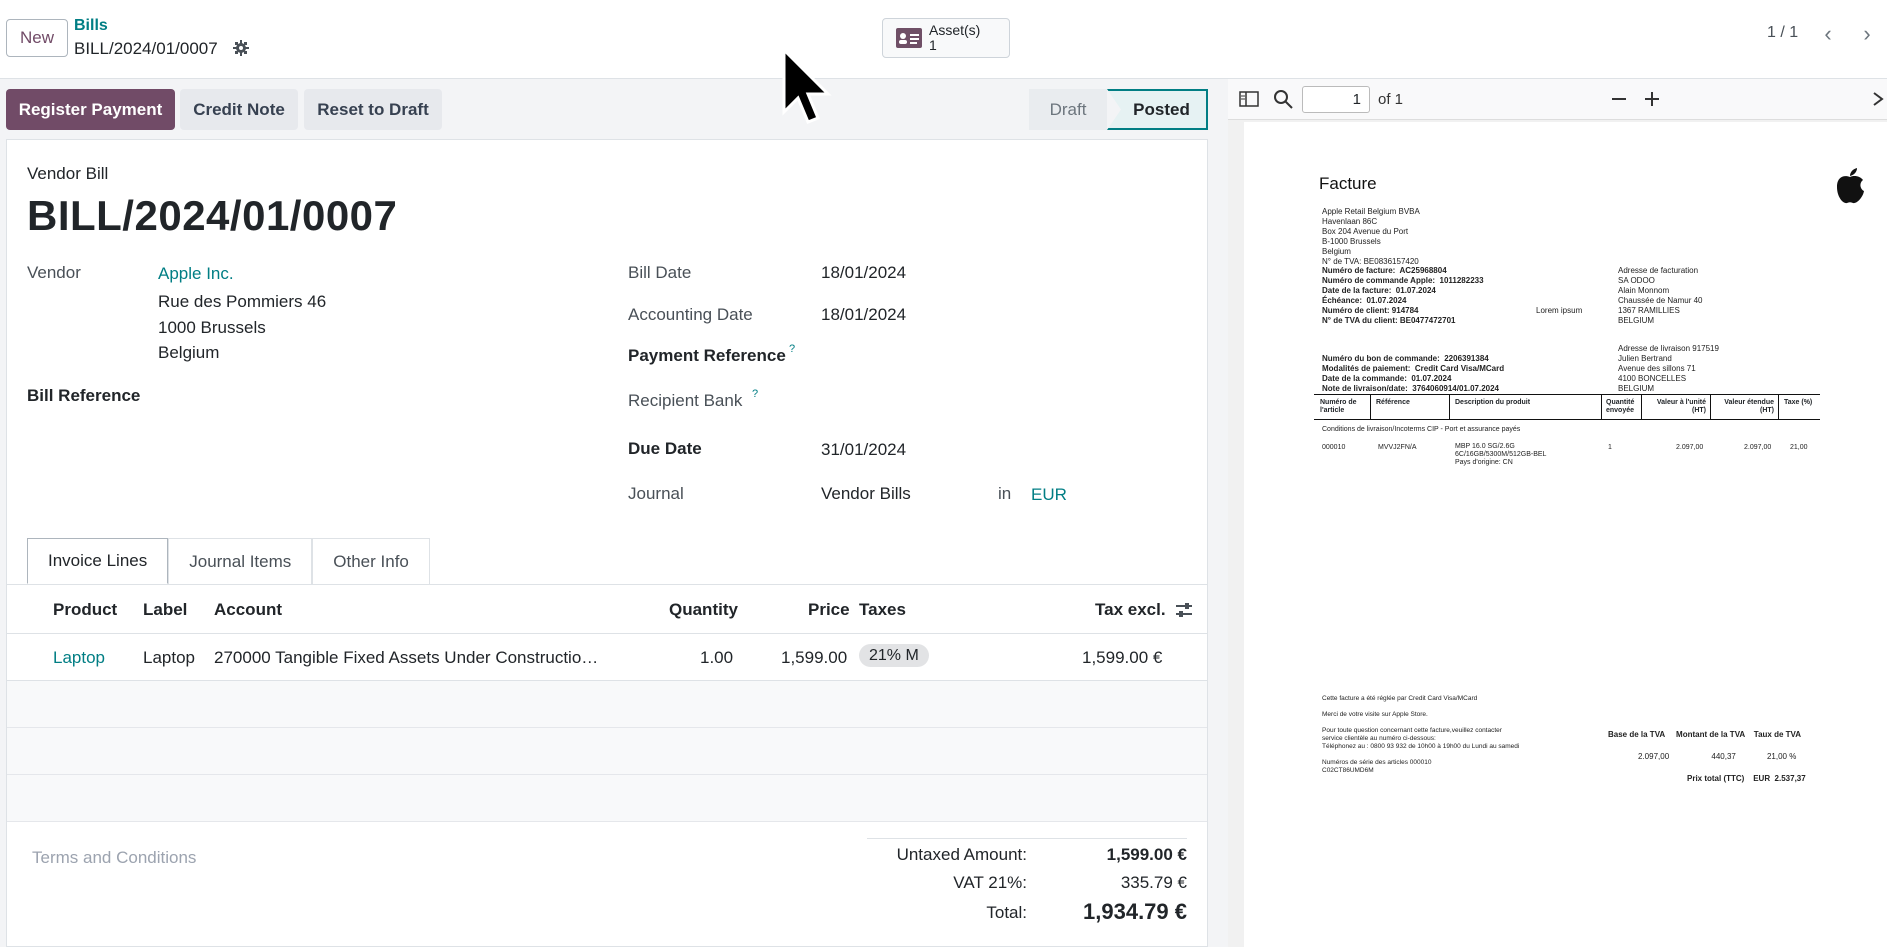 The height and width of the screenshot is (947, 1887). I want to click on vendor-link: Apple Inc., so click(196, 274).